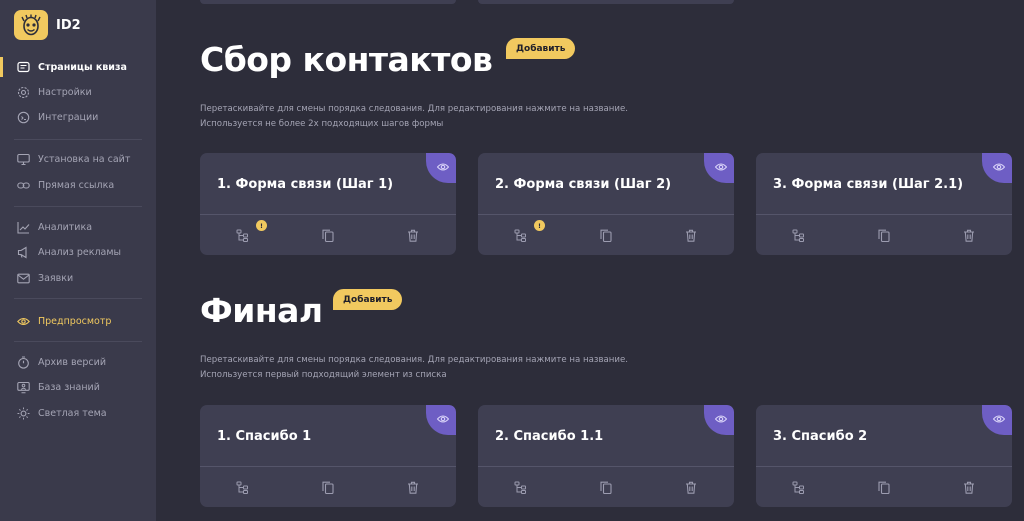 The height and width of the screenshot is (521, 1024). Describe the element at coordinates (23, 227) in the screenshot. I see `chart-line-icon` at that location.